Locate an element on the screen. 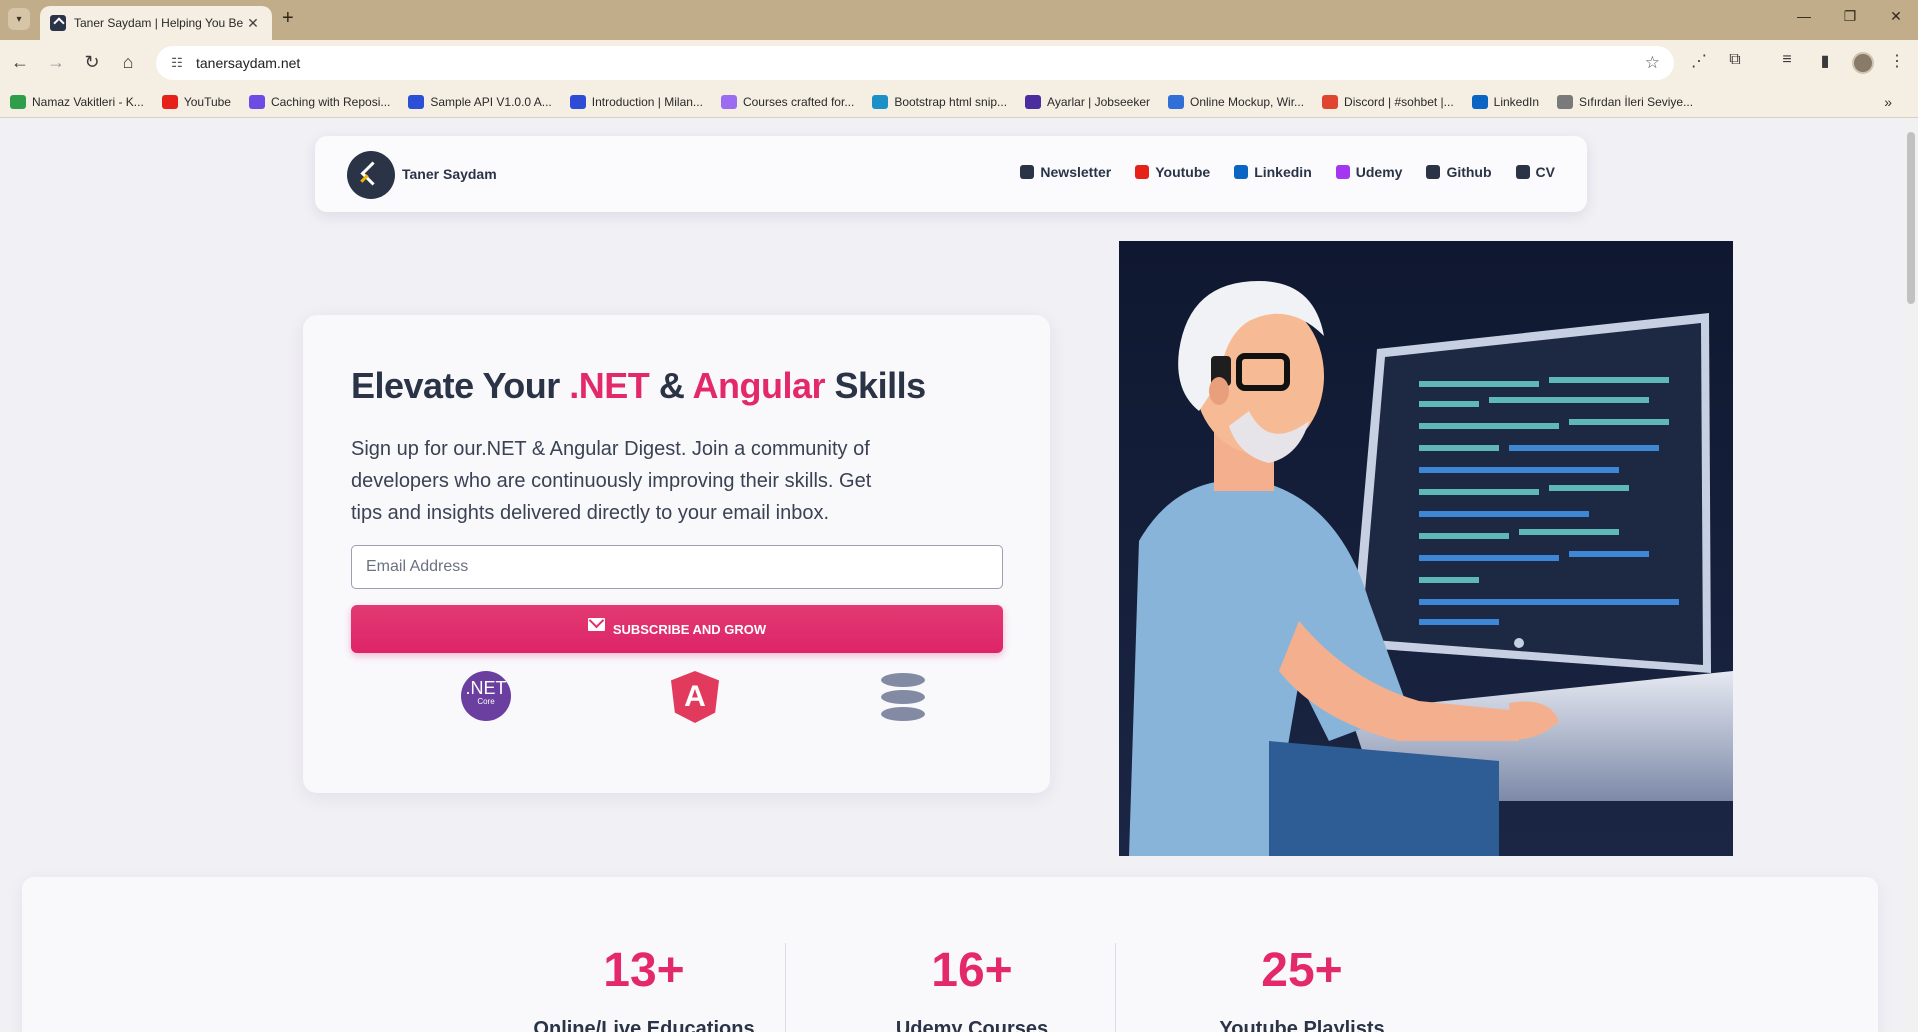  minimize-icon: — is located at coordinates (1804, 16).